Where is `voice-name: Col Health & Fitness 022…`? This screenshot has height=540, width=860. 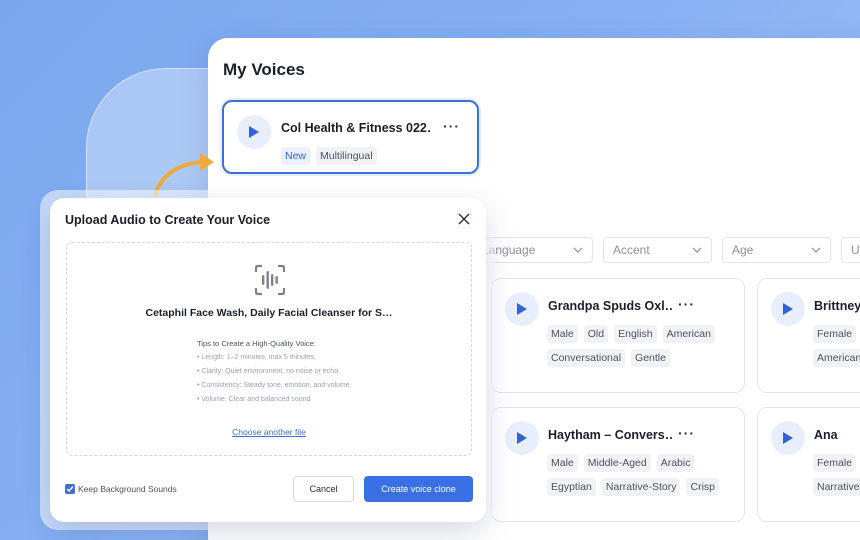 voice-name: Col Health & Fitness 022… is located at coordinates (356, 128).